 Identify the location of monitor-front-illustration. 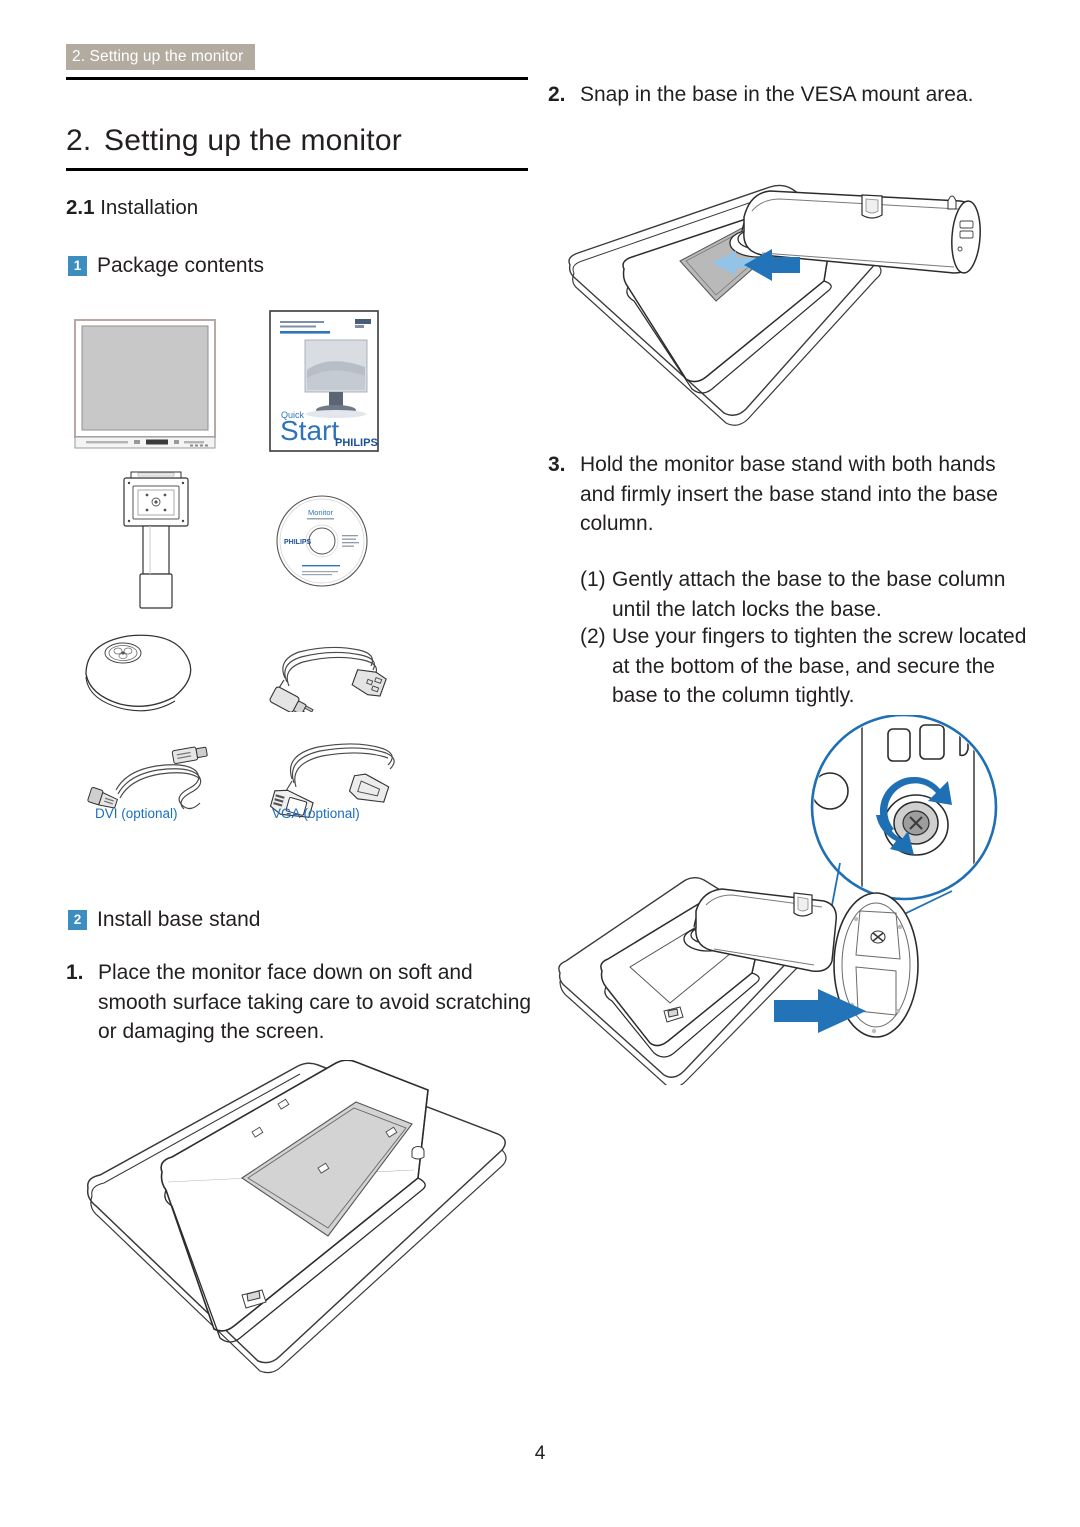
(145, 384).